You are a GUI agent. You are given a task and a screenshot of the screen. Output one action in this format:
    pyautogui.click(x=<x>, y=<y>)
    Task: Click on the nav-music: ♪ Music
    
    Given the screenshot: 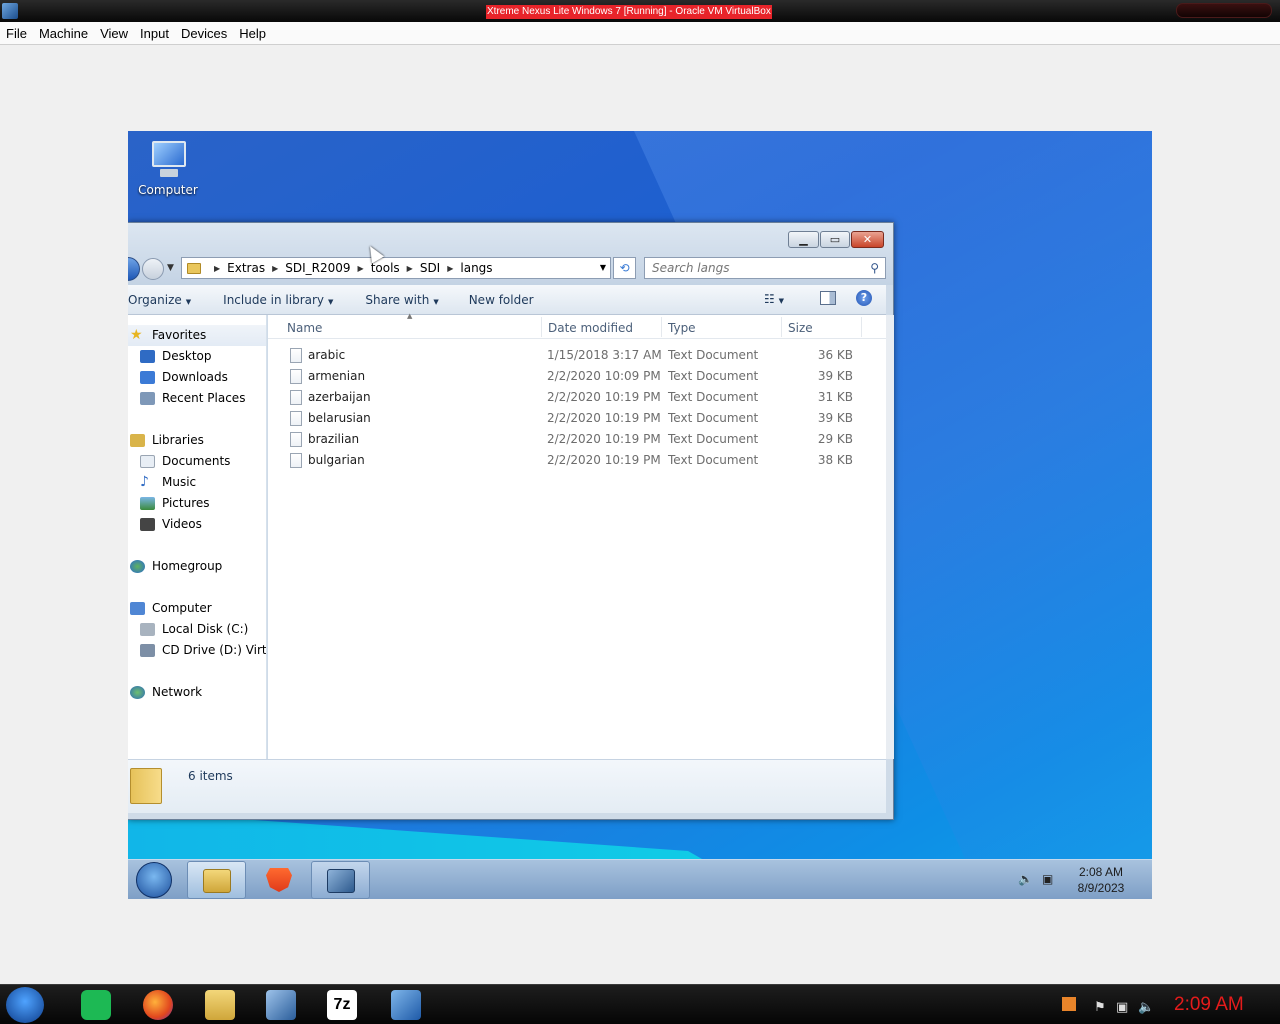 What is the action you would take?
    pyautogui.click(x=168, y=482)
    